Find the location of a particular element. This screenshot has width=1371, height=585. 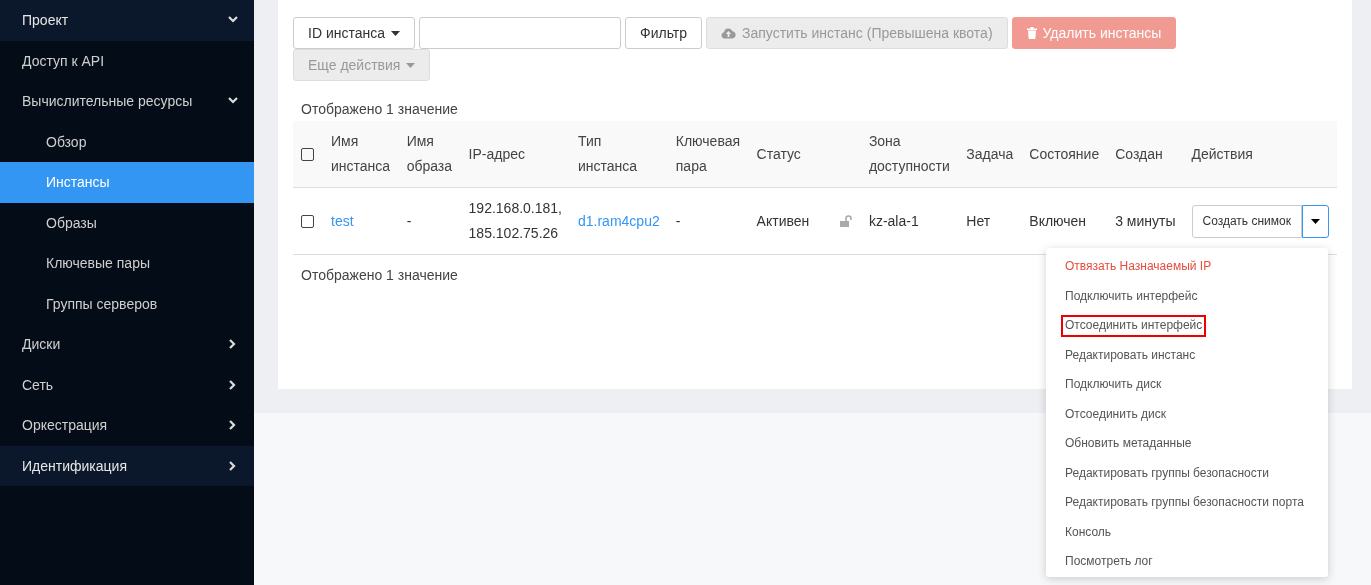

column-header: Статус is located at coordinates (804, 154).